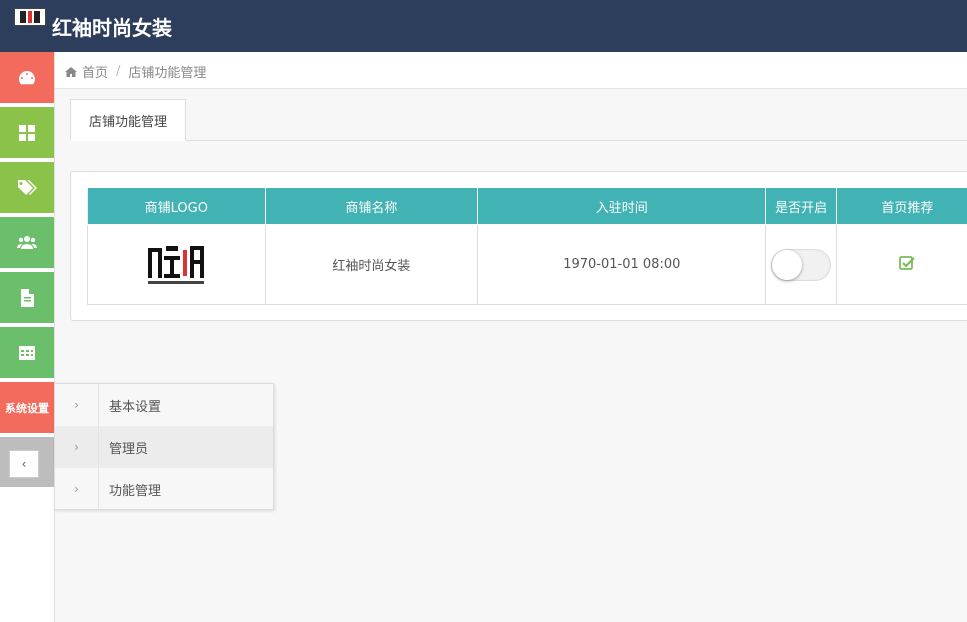  I want to click on sidebar-item-tags, so click(27, 188).